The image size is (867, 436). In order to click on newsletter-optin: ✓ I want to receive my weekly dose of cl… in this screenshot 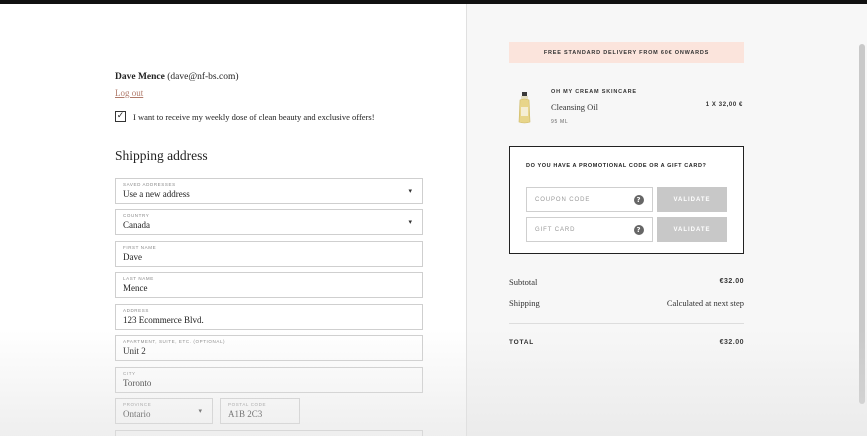, I will do `click(245, 116)`.